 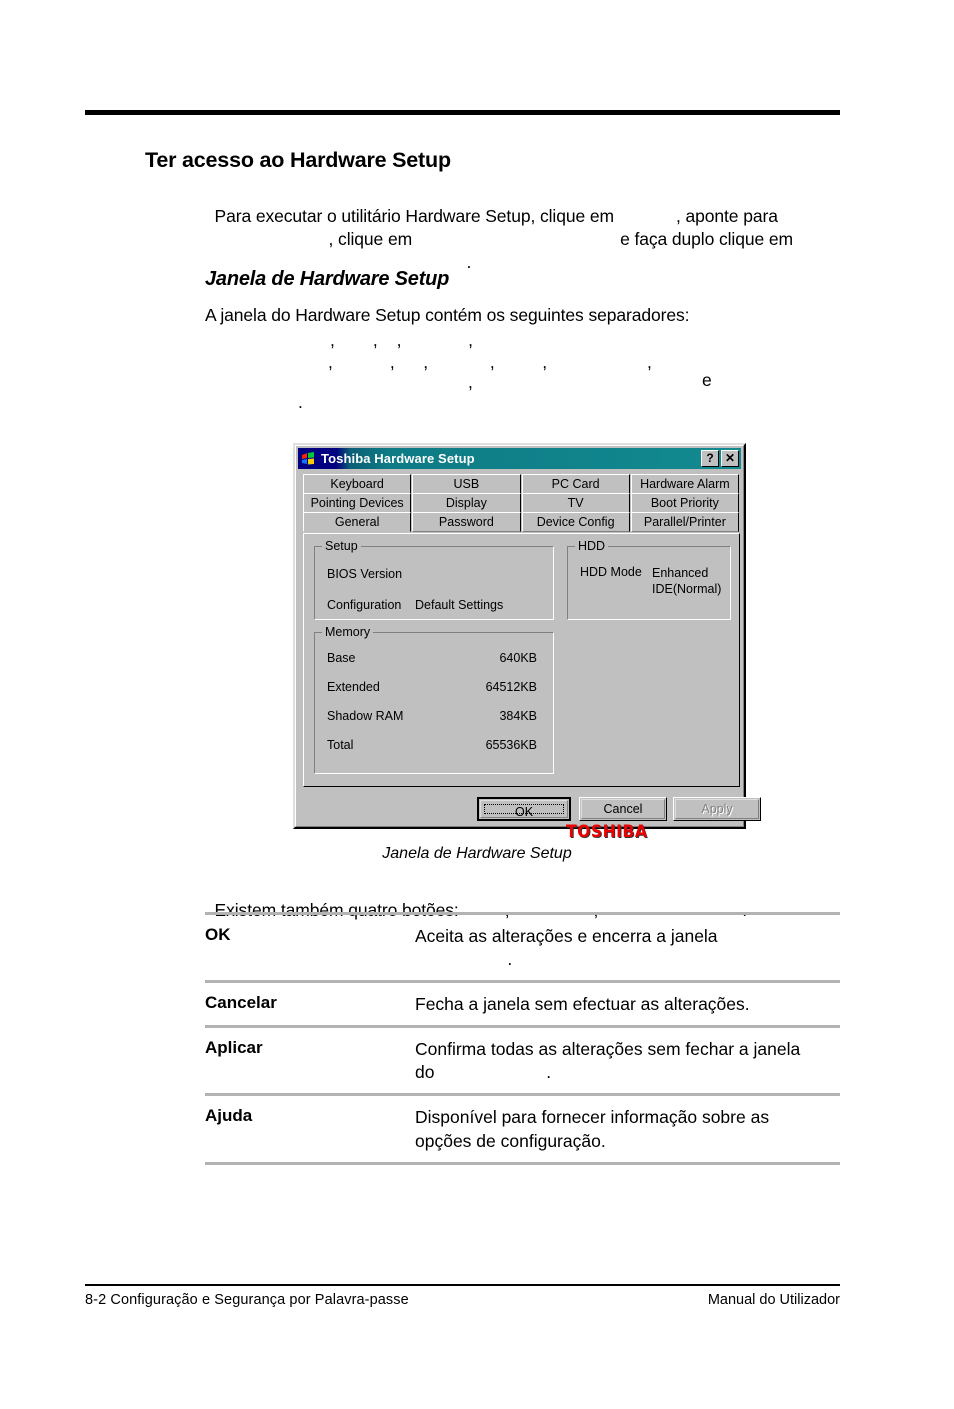 I want to click on row-term: Aplicar, so click(x=234, y=1048).